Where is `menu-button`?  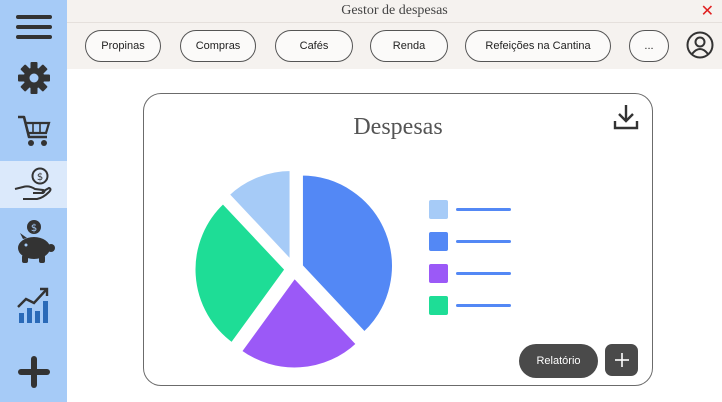 menu-button is located at coordinates (33, 27).